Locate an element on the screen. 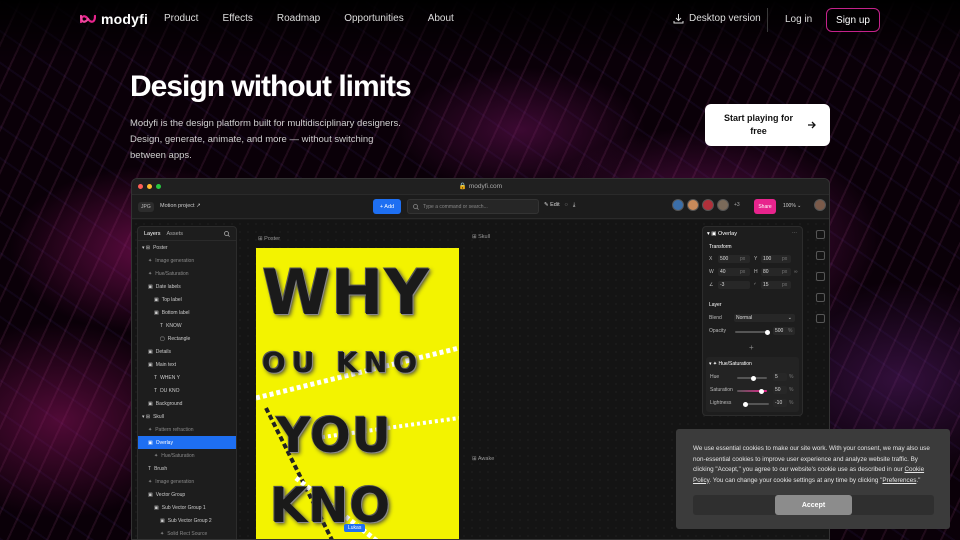 The width and height of the screenshot is (960, 540). brand-logo: modyfi is located at coordinates (114, 19).